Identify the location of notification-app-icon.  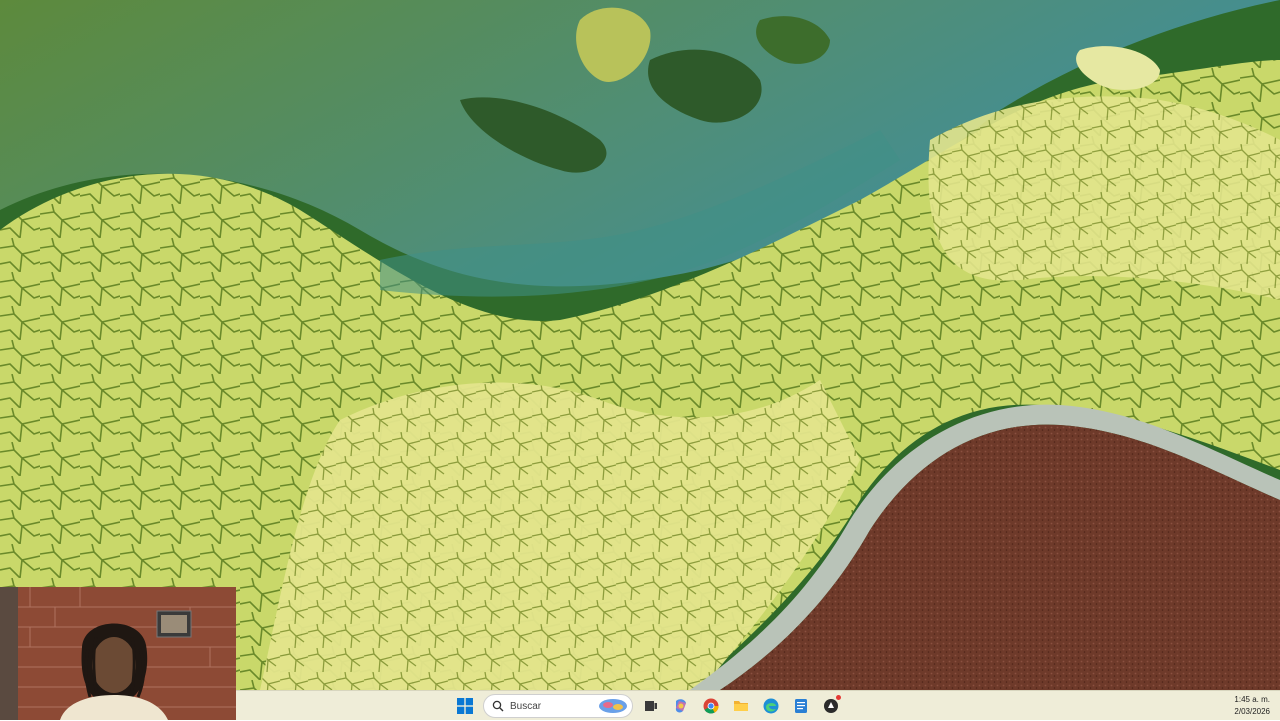
(831, 706).